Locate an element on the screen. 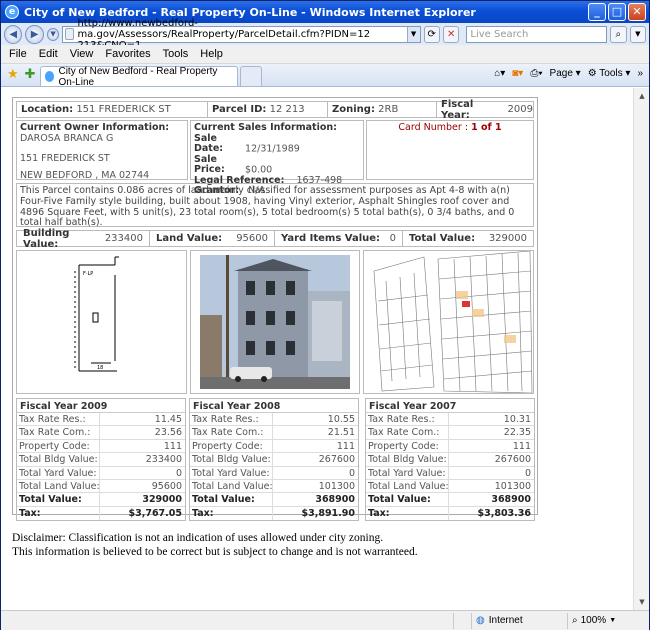 The image size is (650, 630). print-icon: ⎙▾ is located at coordinates (536, 73).